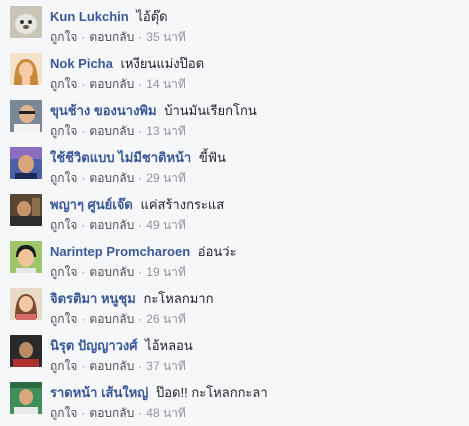 This screenshot has width=469, height=426. Describe the element at coordinates (210, 110) in the screenshot. I see `comment-text: บ้านมันเรียกโกน` at that location.